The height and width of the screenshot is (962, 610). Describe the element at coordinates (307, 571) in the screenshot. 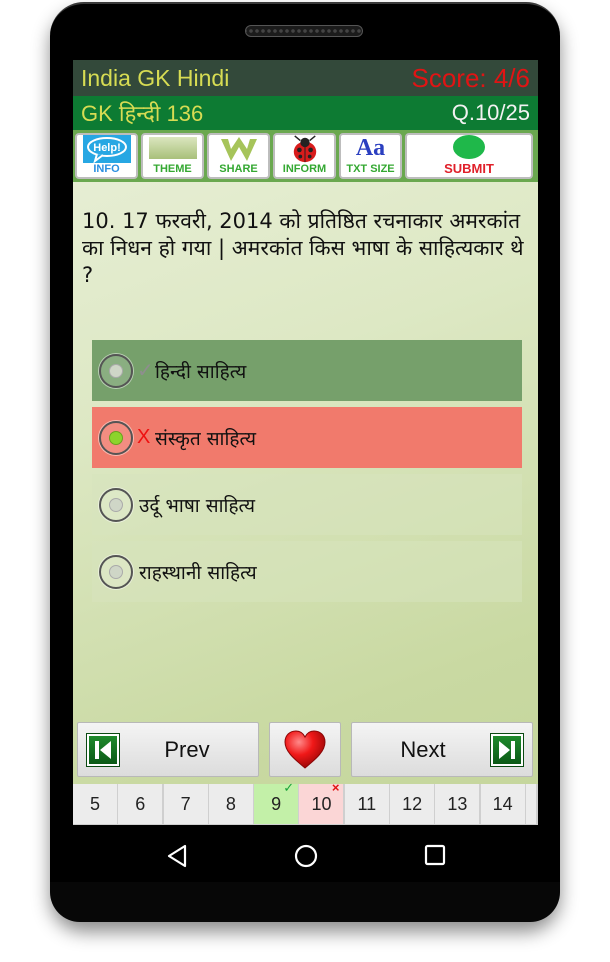

I see `option-4: राहस्थानी साहित्य` at that location.